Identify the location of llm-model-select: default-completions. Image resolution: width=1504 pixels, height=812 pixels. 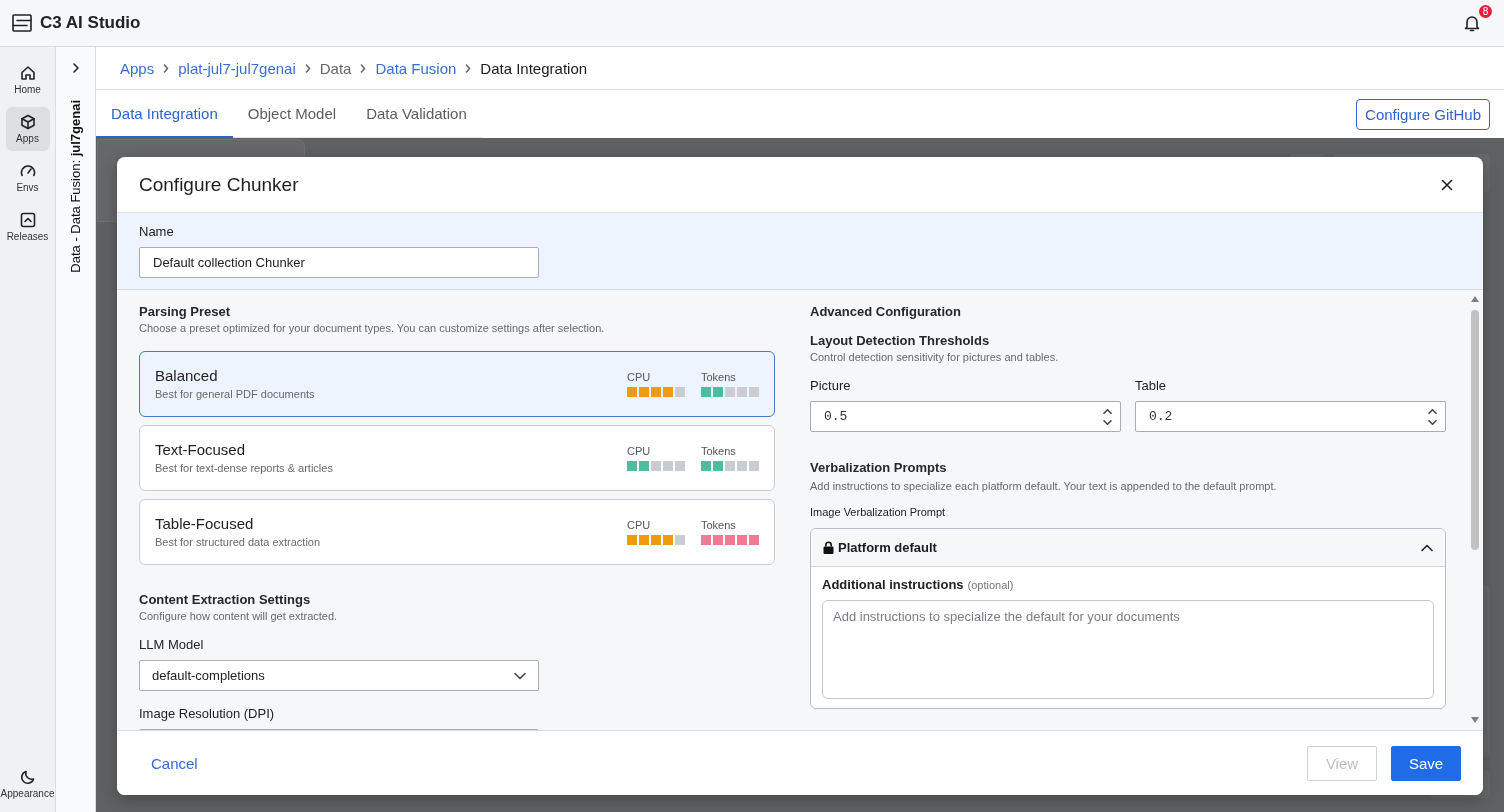
(339, 675).